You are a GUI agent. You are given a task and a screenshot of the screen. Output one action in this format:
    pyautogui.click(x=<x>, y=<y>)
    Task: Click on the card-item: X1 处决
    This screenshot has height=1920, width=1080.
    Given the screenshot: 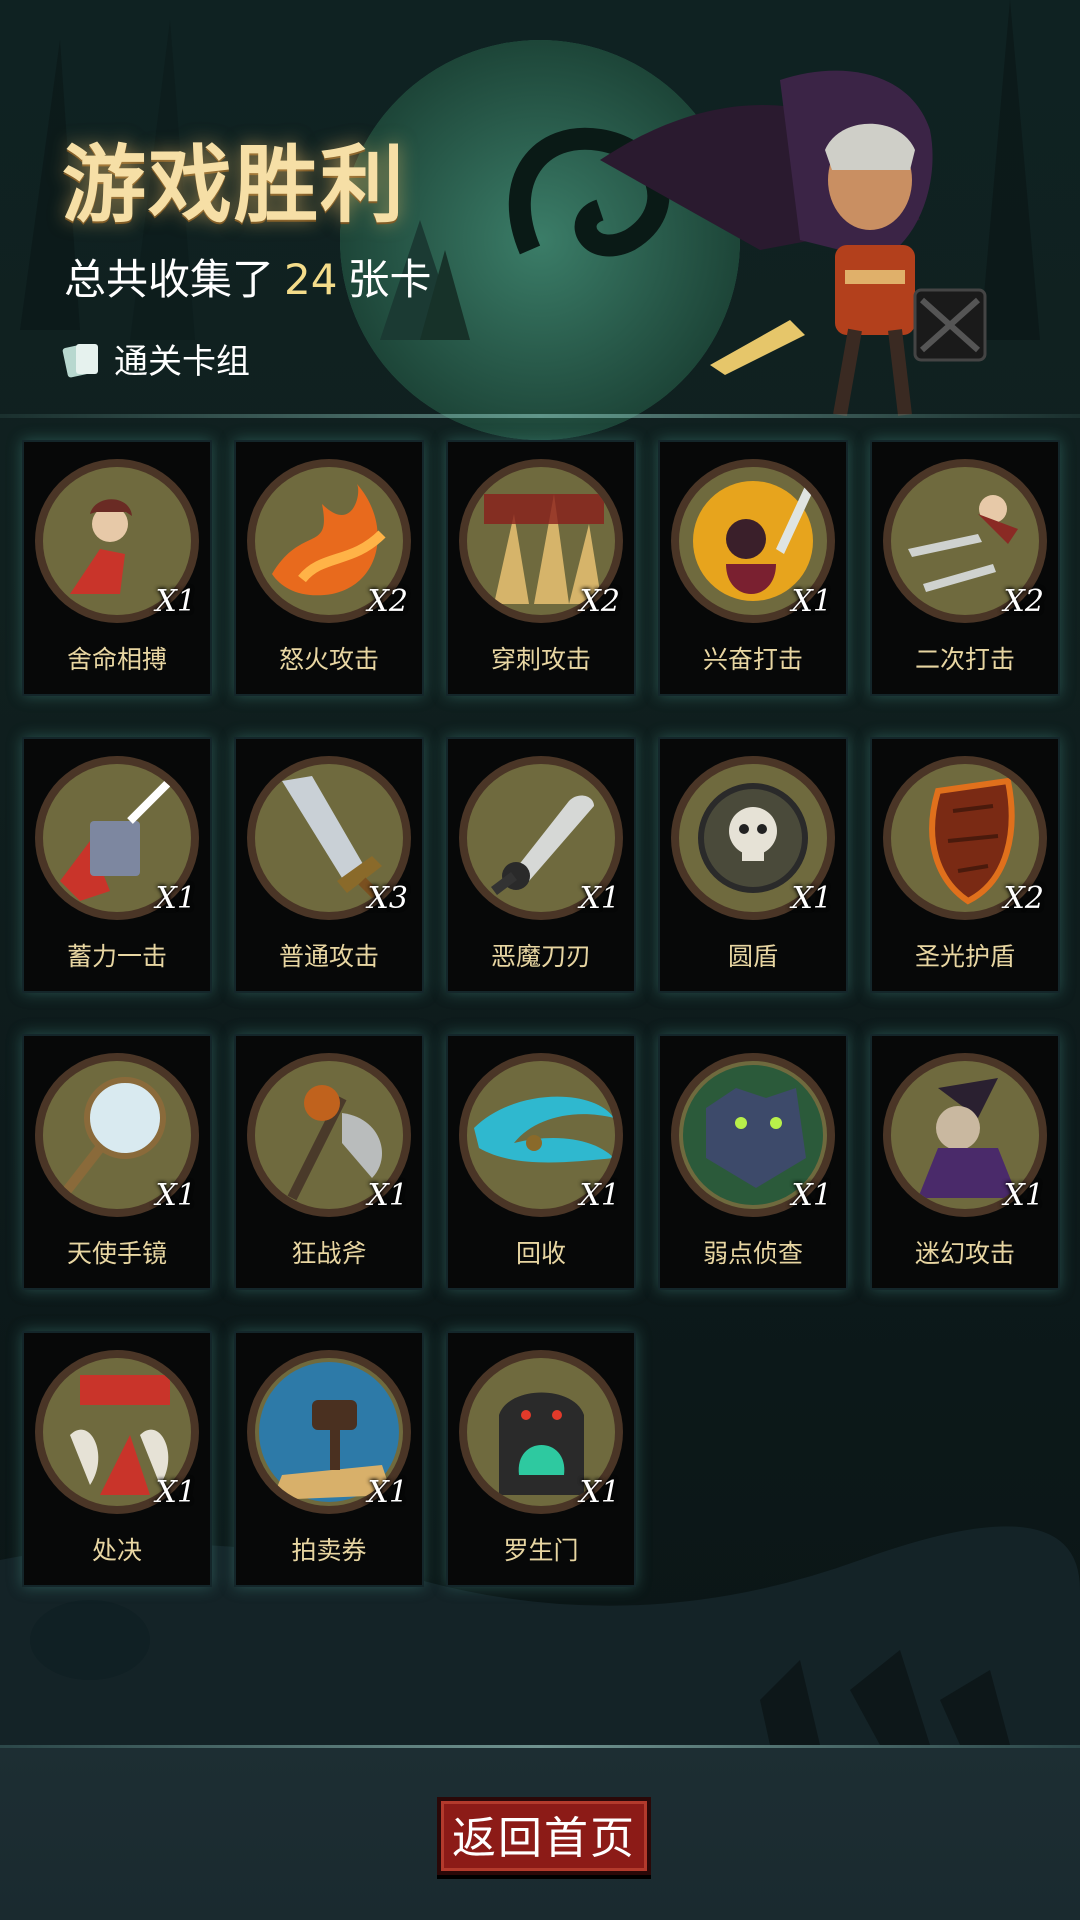 What is the action you would take?
    pyautogui.click(x=117, y=1459)
    